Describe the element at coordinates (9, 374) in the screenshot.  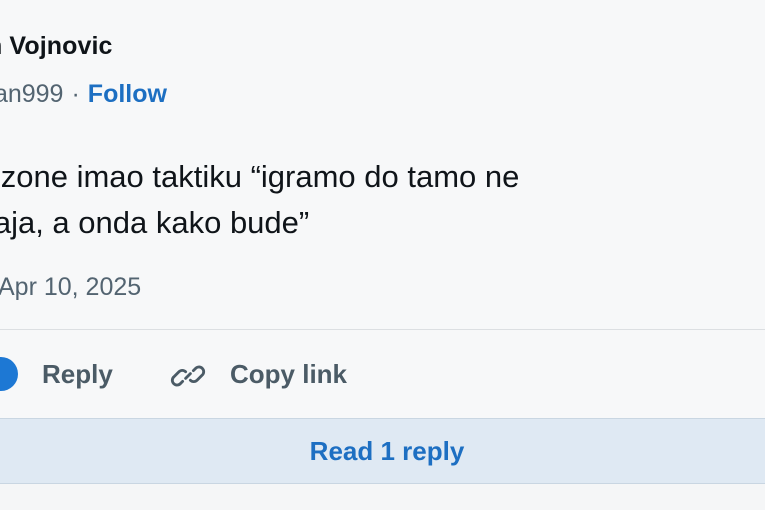
I see `reply-bubble-icon` at that location.